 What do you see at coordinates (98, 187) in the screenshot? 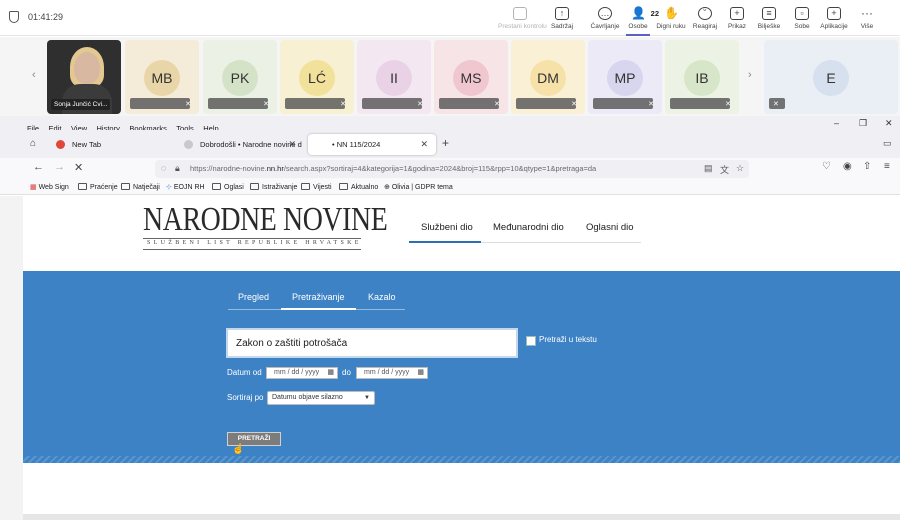
I see `bookmark-pracenje: Praćenje` at bounding box center [98, 187].